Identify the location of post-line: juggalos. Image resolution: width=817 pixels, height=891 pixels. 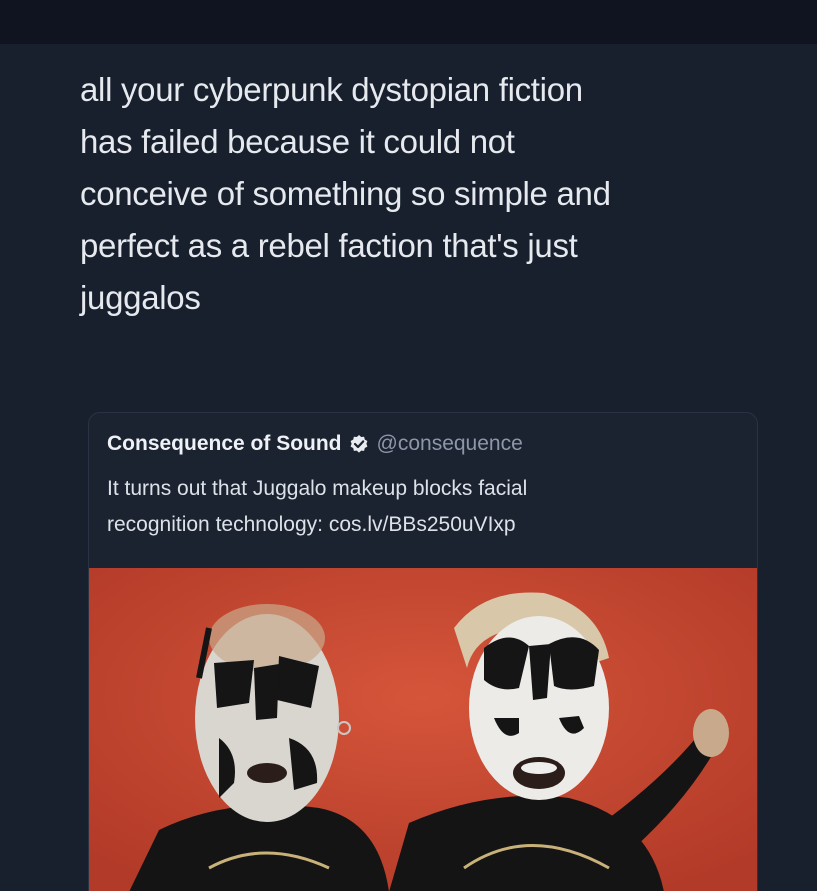
(140, 297).